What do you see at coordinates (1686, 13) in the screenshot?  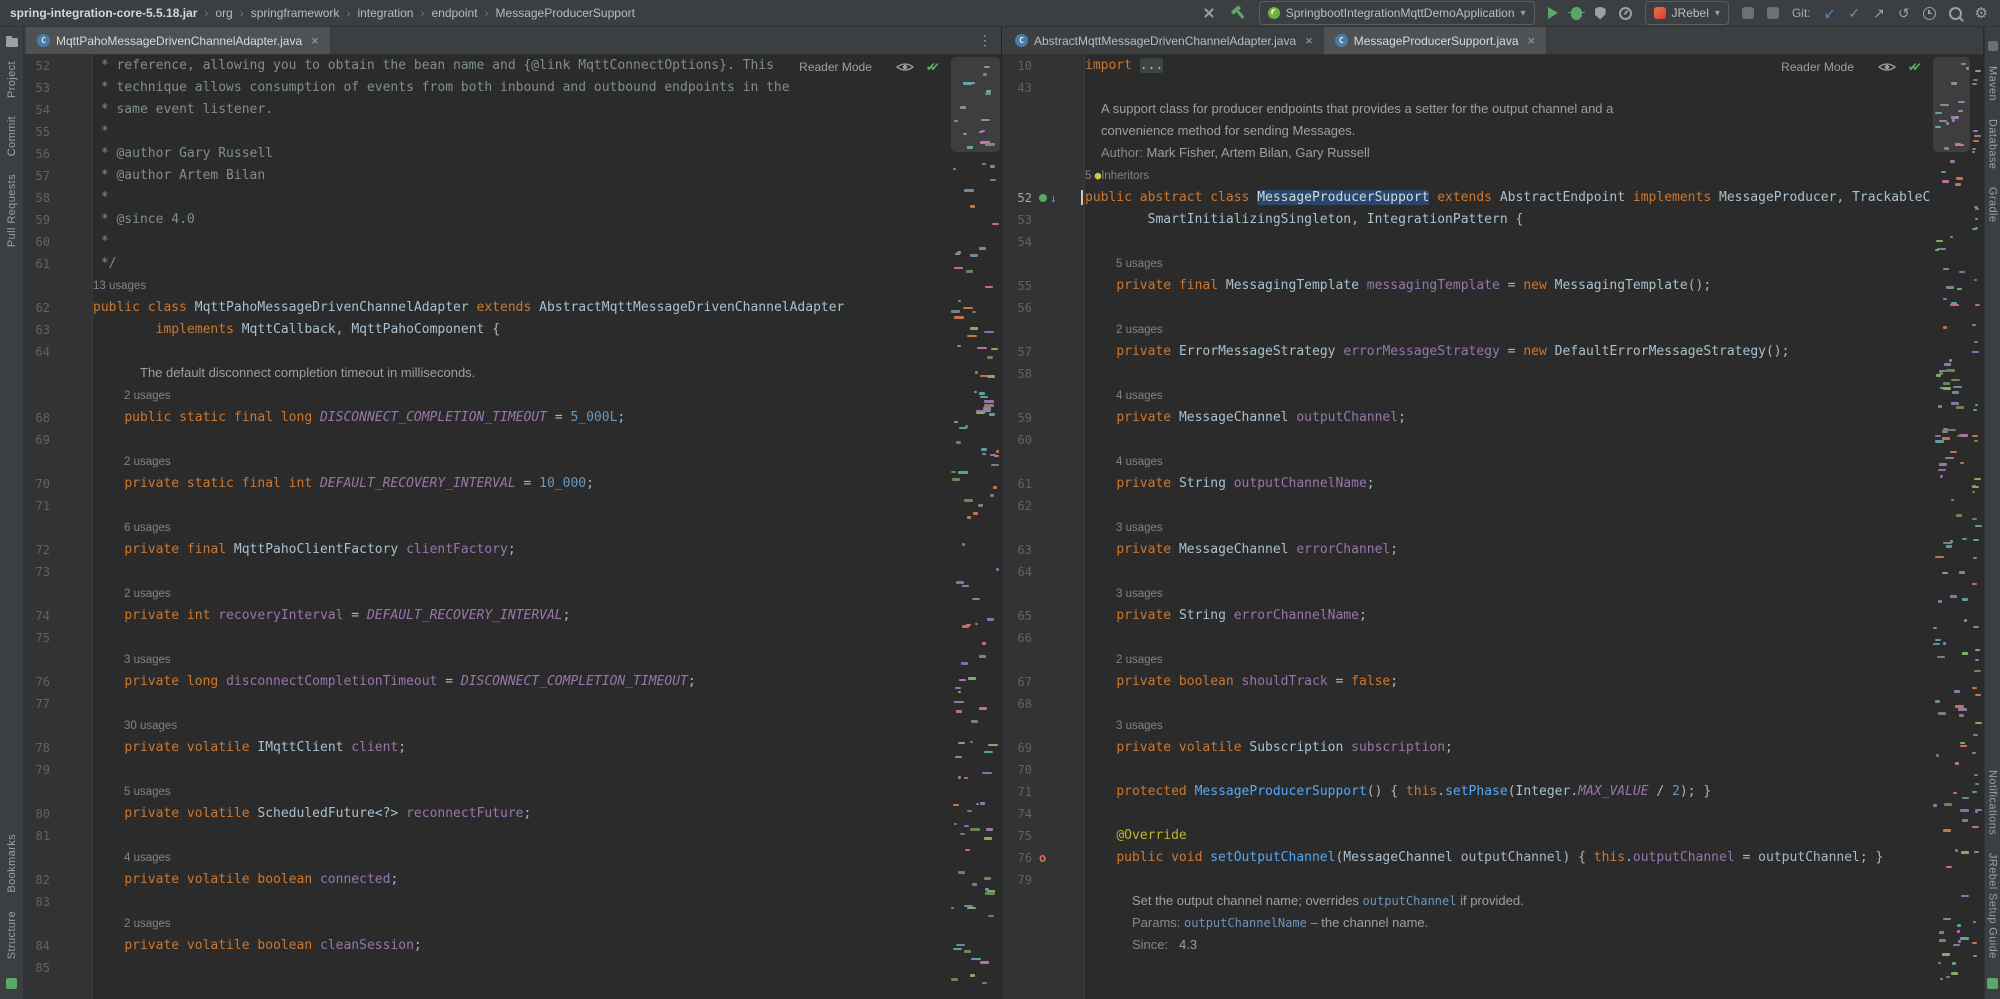 I see `jrebel-select: JRebel ▾` at bounding box center [1686, 13].